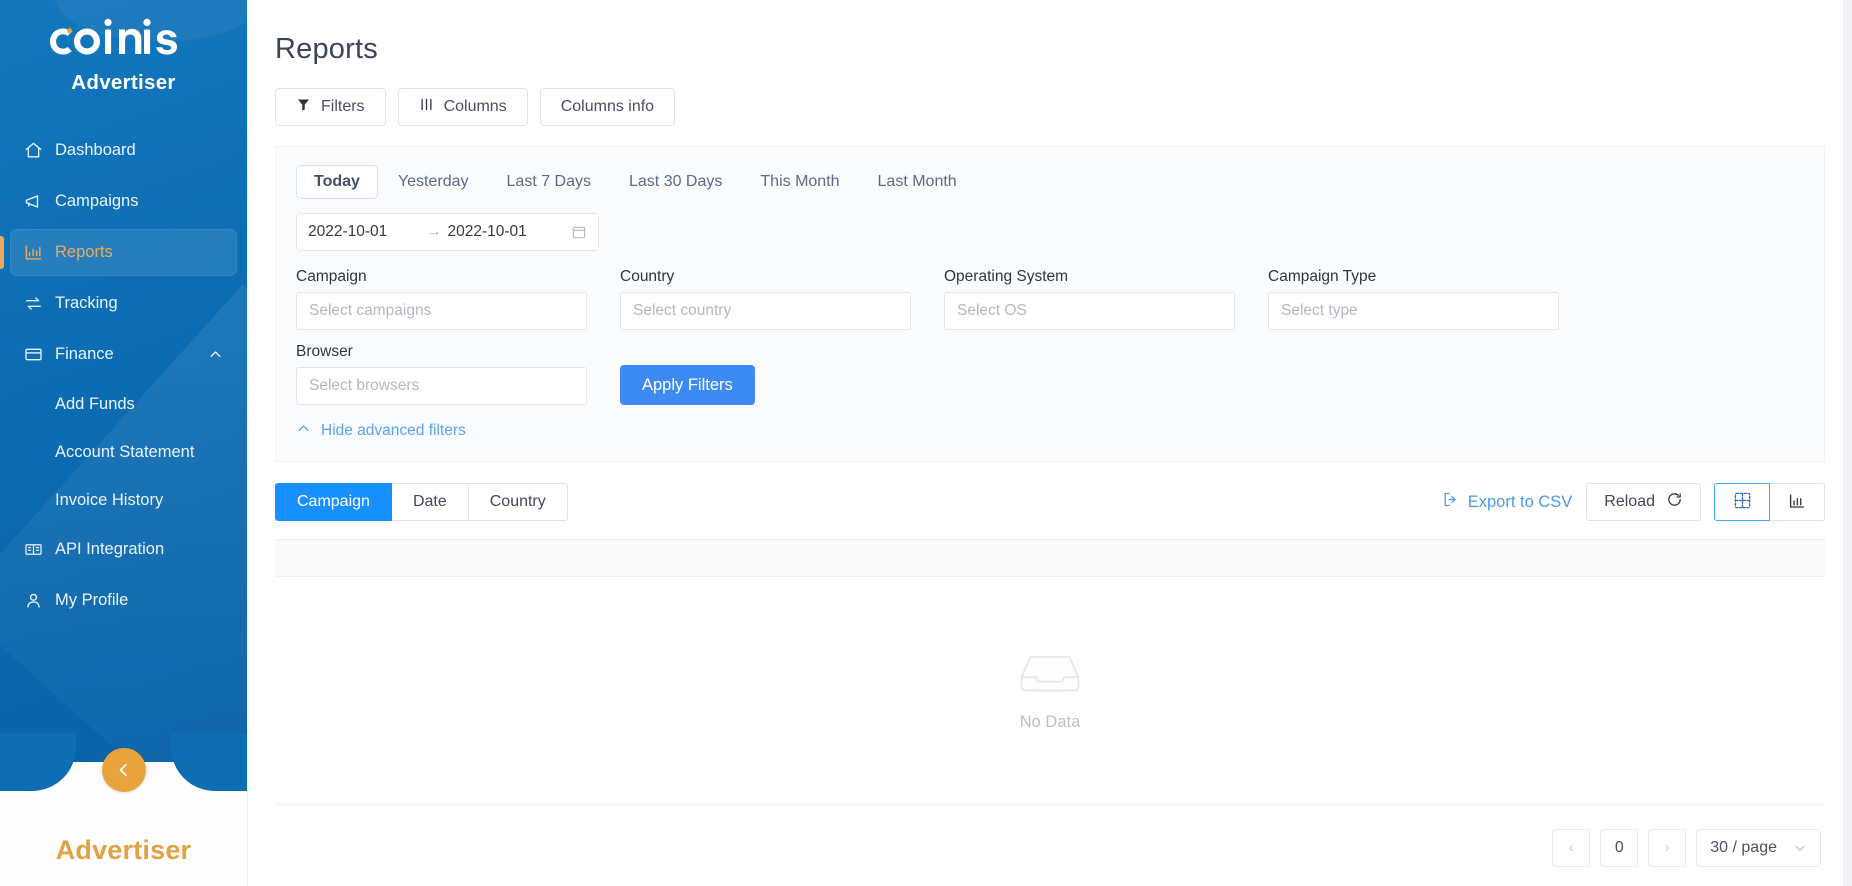 This screenshot has width=1852, height=886. I want to click on coinis-logo-icon, so click(113, 36).